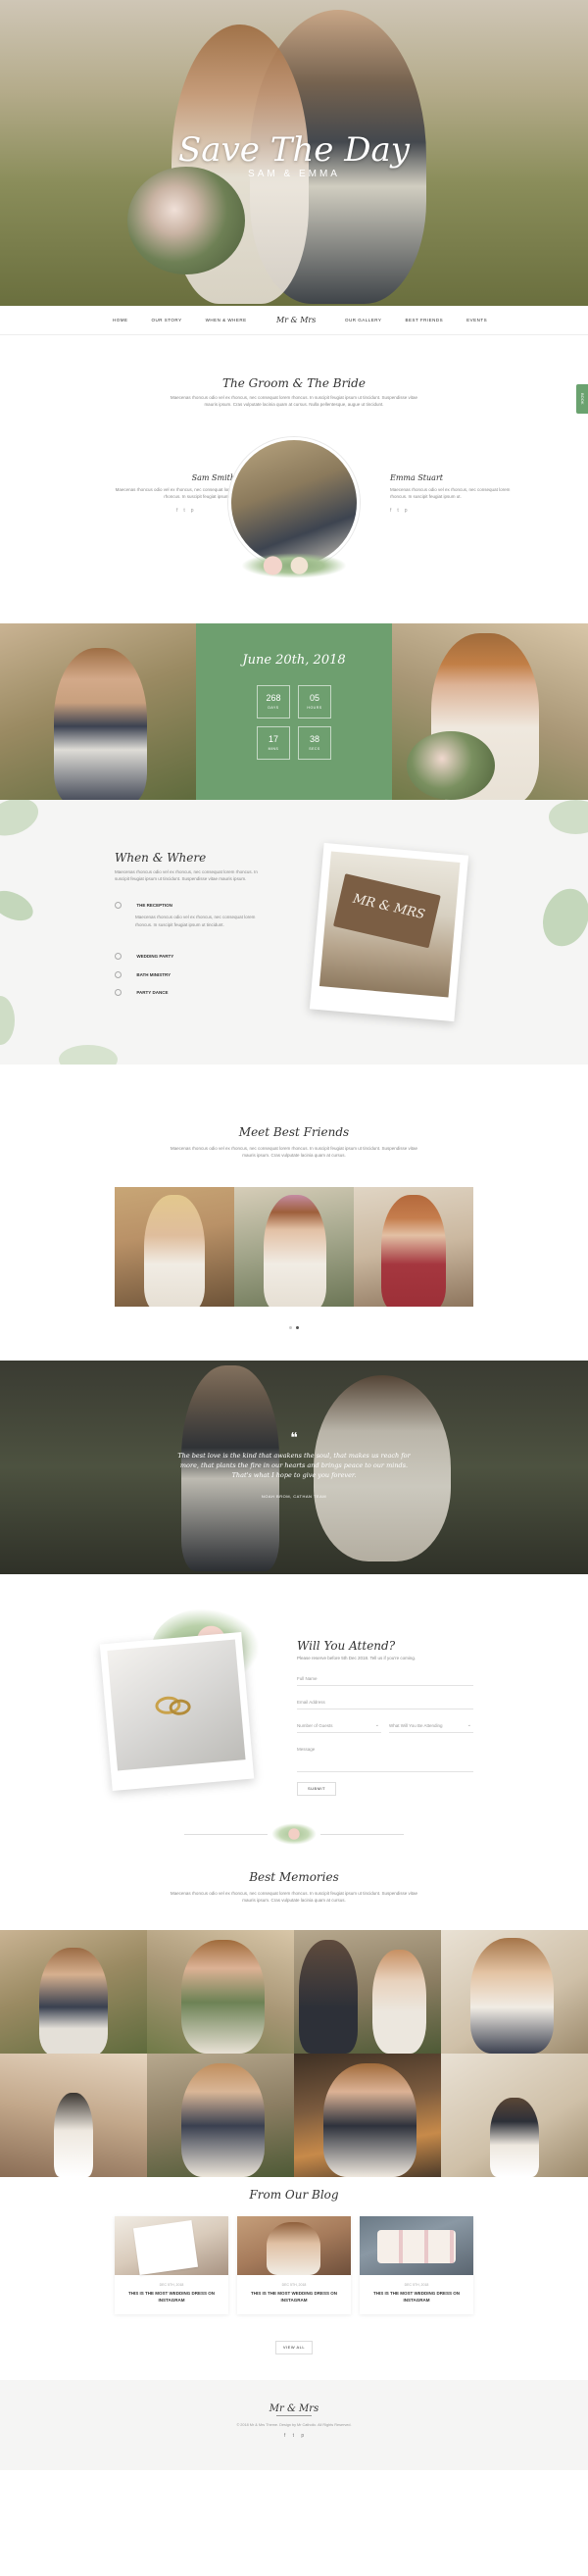 The image size is (588, 2576). What do you see at coordinates (273, 698) in the screenshot?
I see `countdown-days-value: 268` at bounding box center [273, 698].